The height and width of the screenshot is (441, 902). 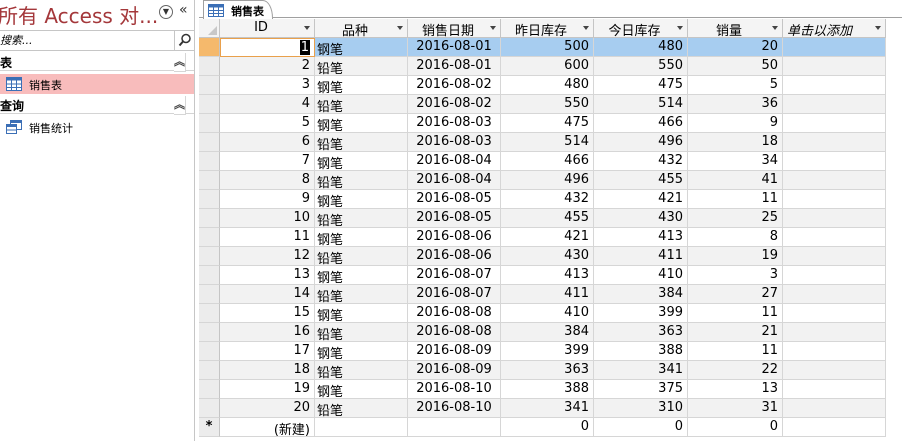 I want to click on table-row: 3 钢笔 2016-08-02 480 475 5, so click(x=542, y=85).